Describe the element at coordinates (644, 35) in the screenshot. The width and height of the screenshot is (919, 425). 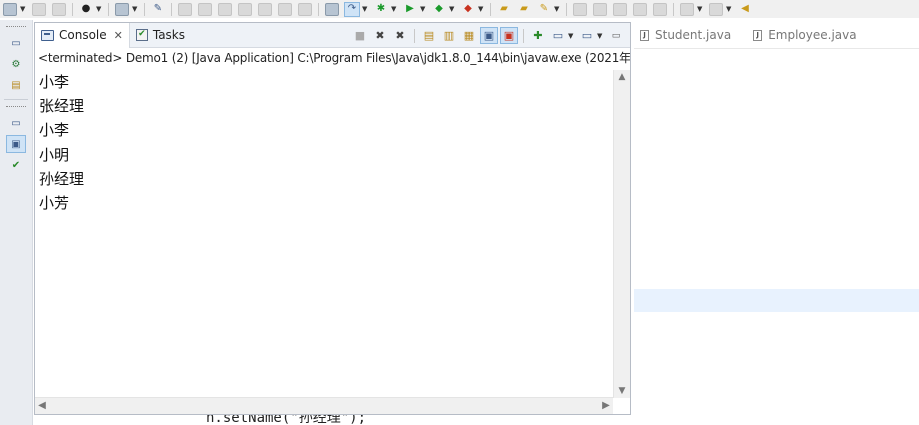
I see `java-file-icon: J` at that location.